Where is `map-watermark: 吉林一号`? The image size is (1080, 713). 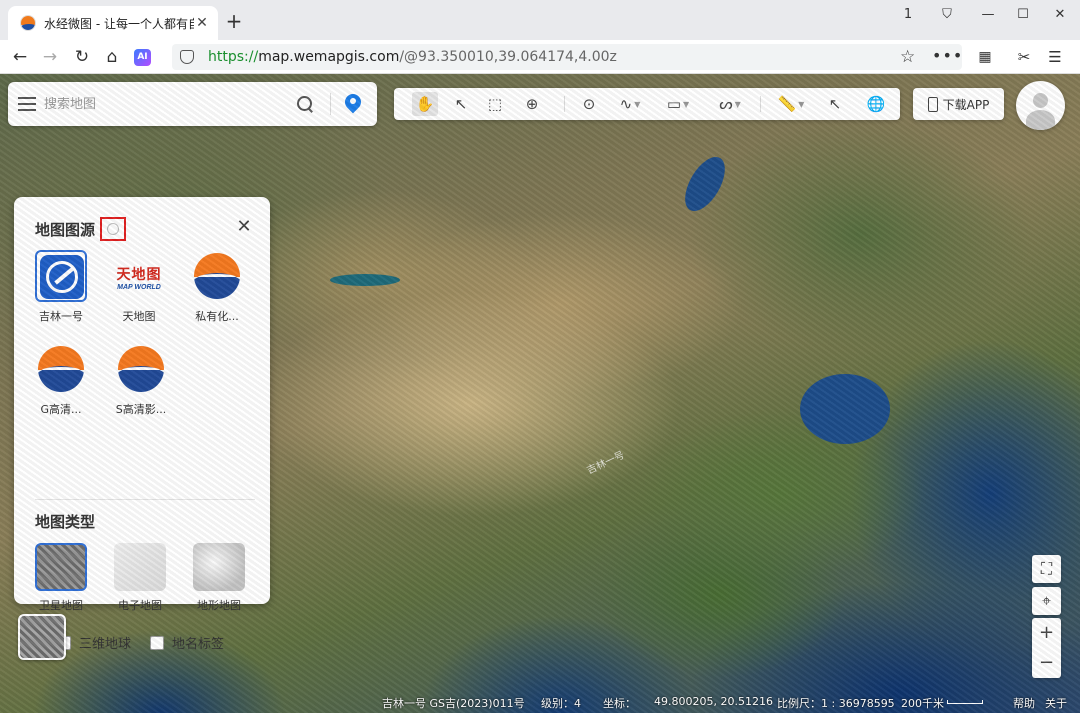
map-watermark: 吉林一号 is located at coordinates (606, 463).